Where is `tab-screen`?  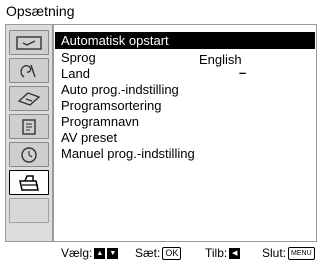 tab-screen is located at coordinates (29, 98).